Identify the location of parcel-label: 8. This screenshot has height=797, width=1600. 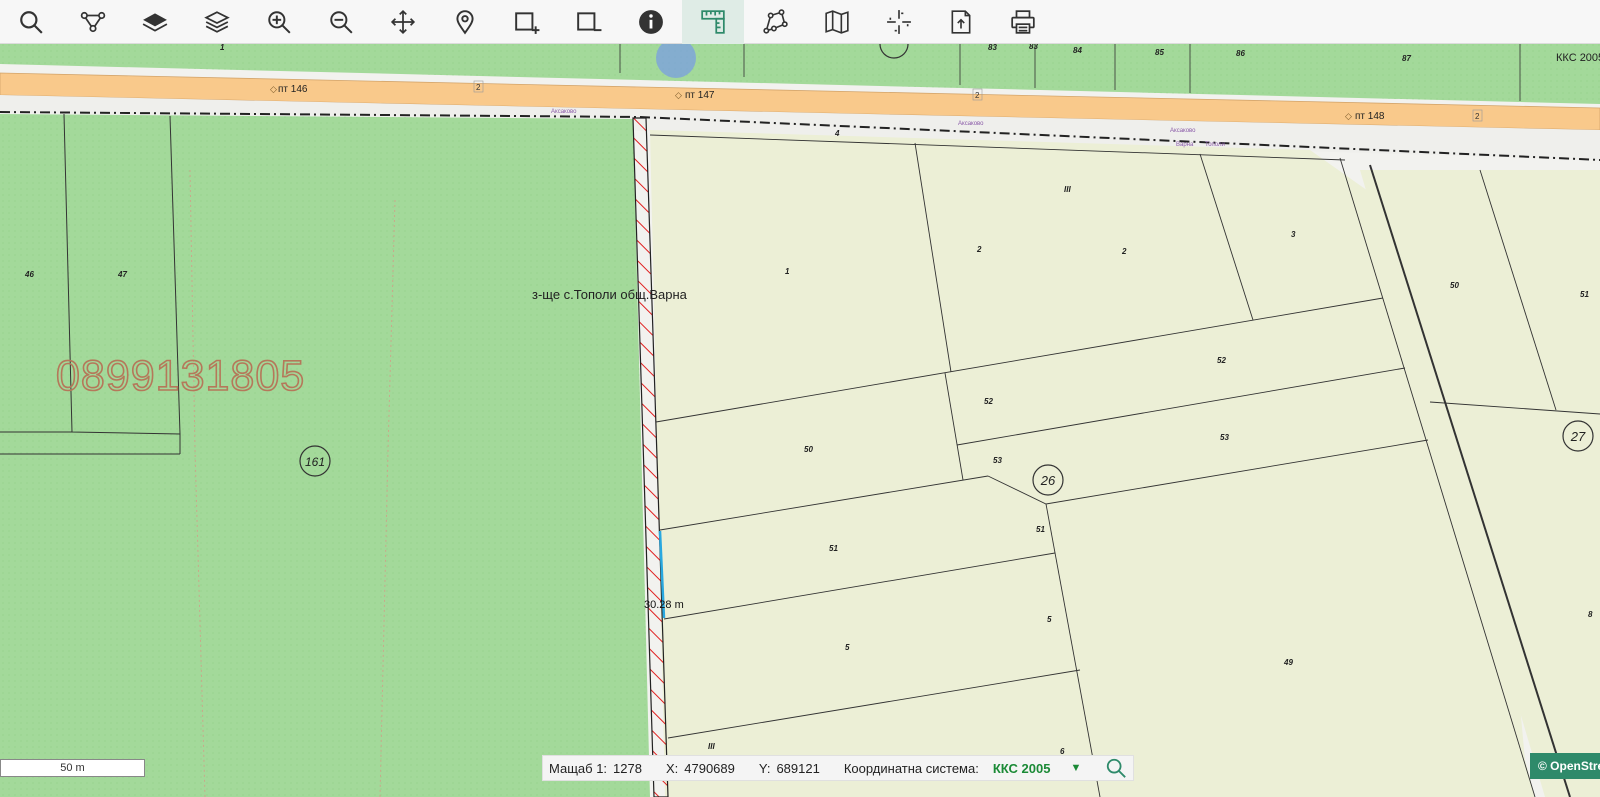
(1590, 614).